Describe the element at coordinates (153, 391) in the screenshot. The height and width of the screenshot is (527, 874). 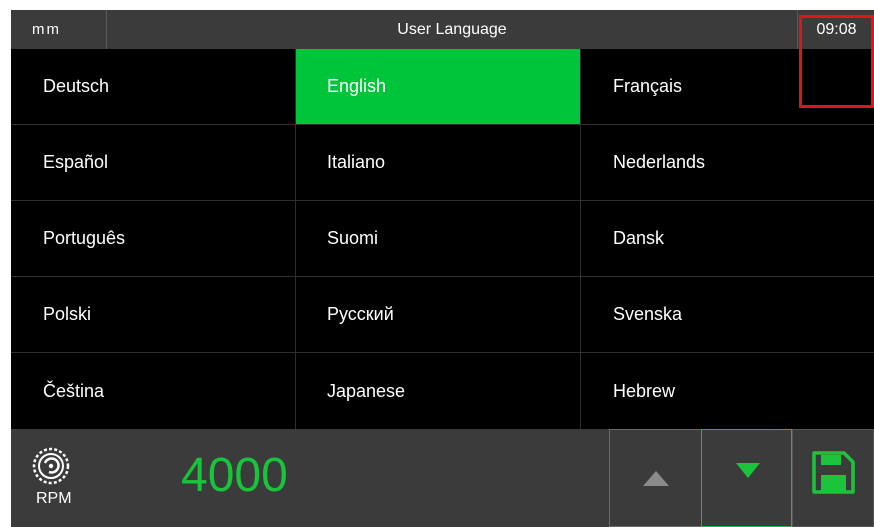
I see `language-option-cestina: Čeština` at that location.